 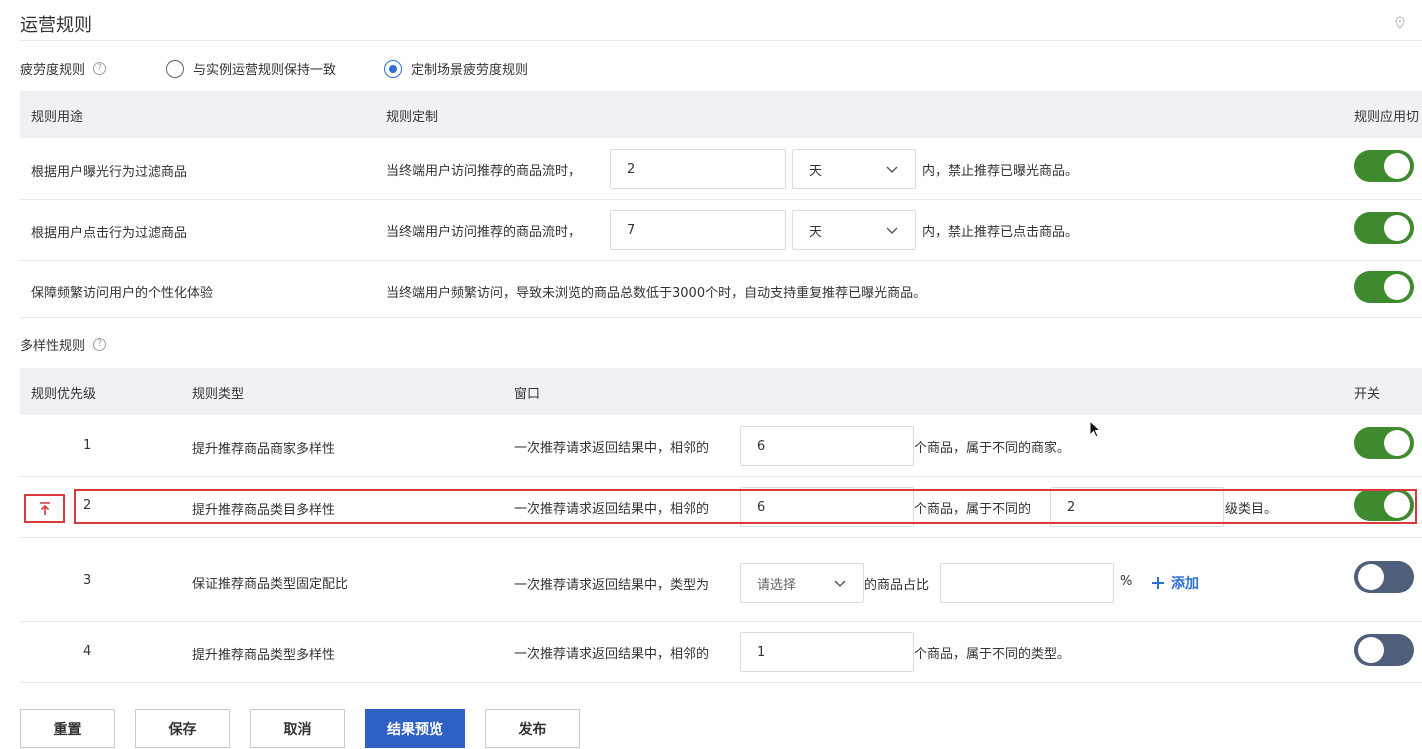 I want to click on frequent-user-switch, so click(x=1384, y=287).